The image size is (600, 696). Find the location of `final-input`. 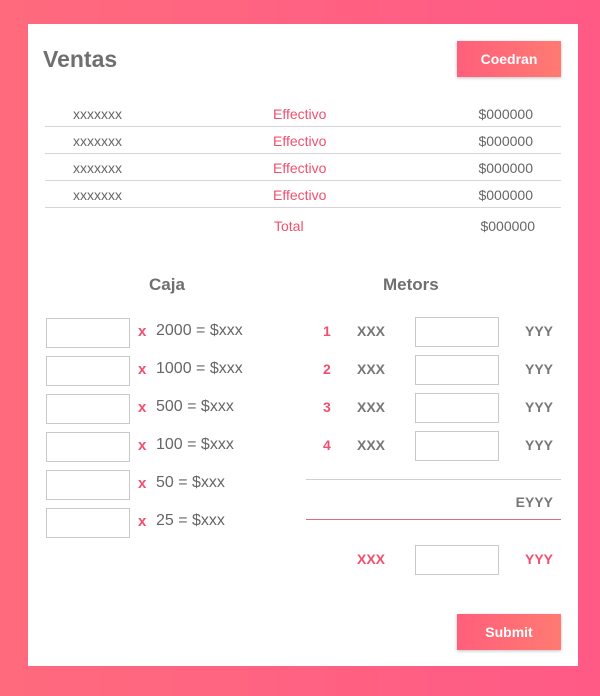

final-input is located at coordinates (457, 560).